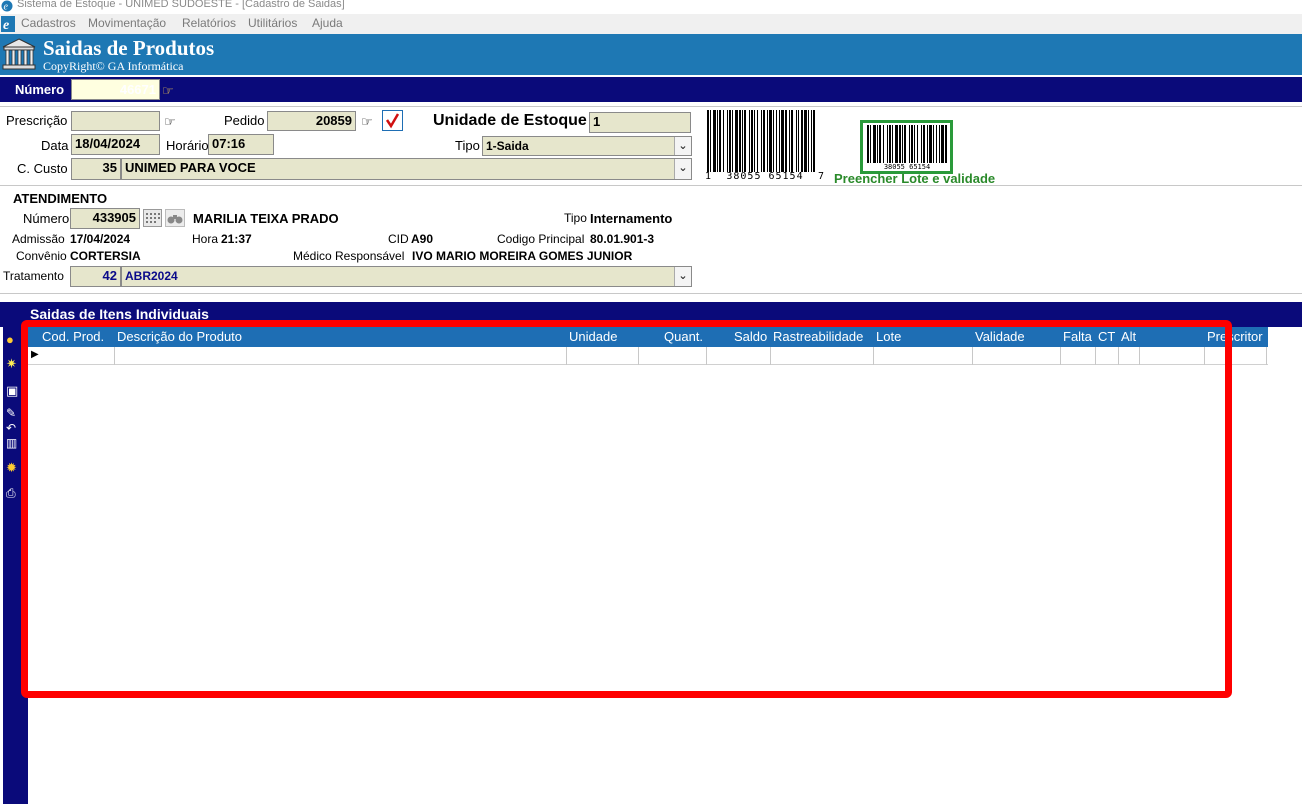 This screenshot has width=1302, height=804. Describe the element at coordinates (651, 89) in the screenshot. I see `numero-bar: Número 46671 ☞` at that location.